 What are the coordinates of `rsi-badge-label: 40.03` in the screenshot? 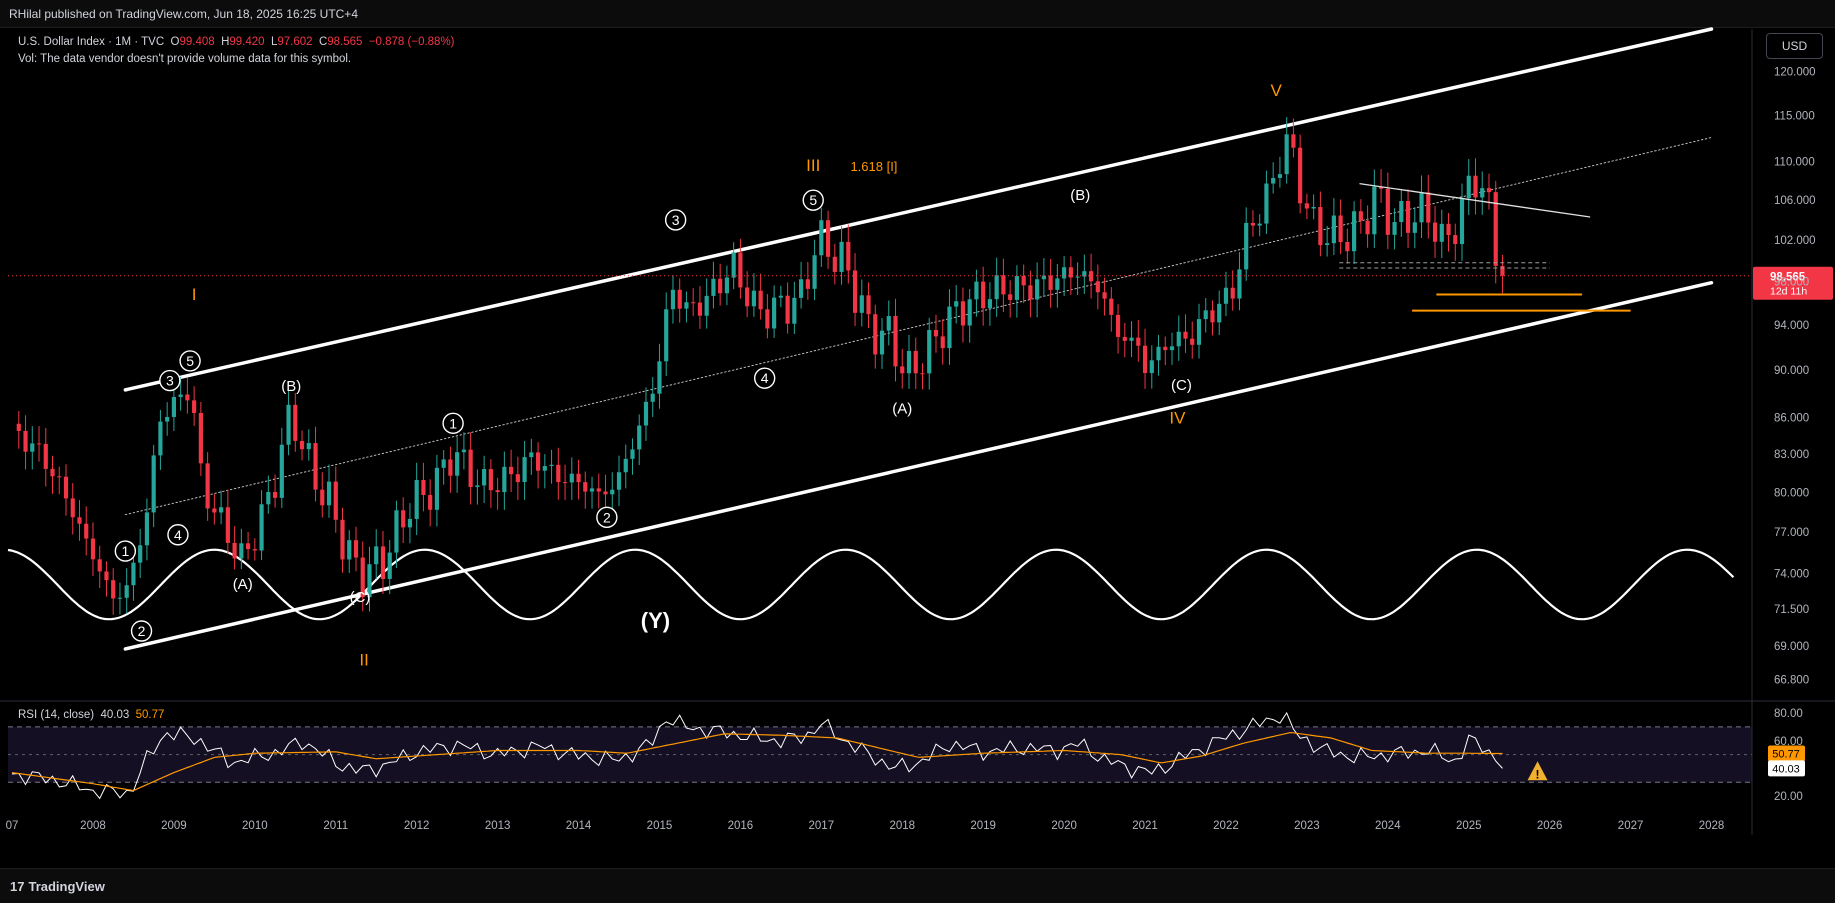 It's located at (1786, 769).